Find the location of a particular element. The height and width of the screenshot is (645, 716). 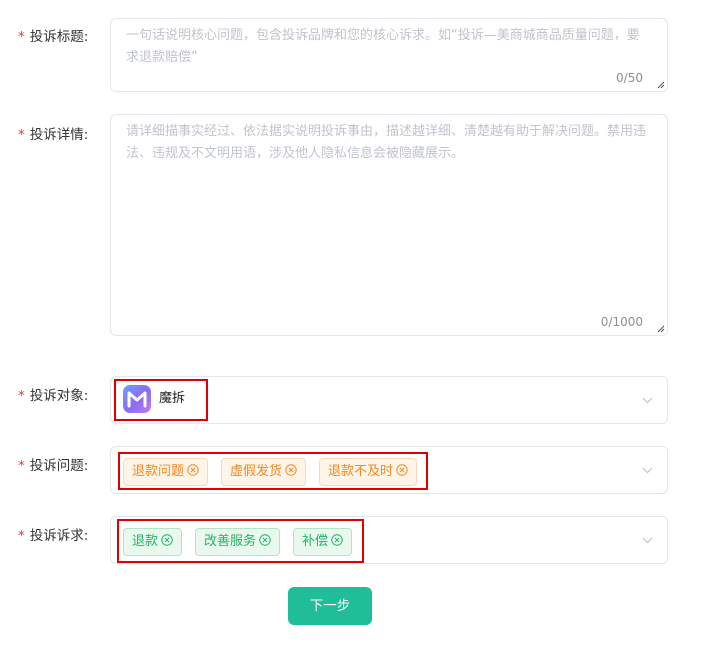

issue-label-text: 投诉问题: is located at coordinates (59, 466).